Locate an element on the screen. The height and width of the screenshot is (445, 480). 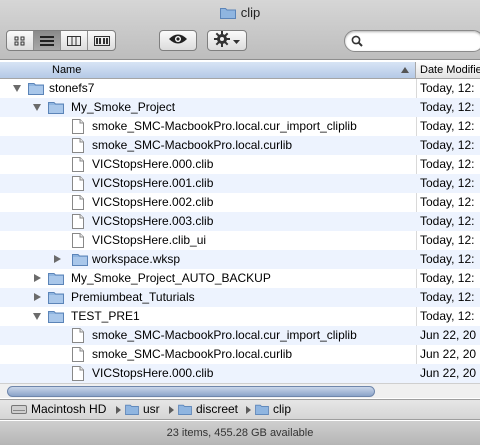
horizontal-scrollbar is located at coordinates (240, 390).